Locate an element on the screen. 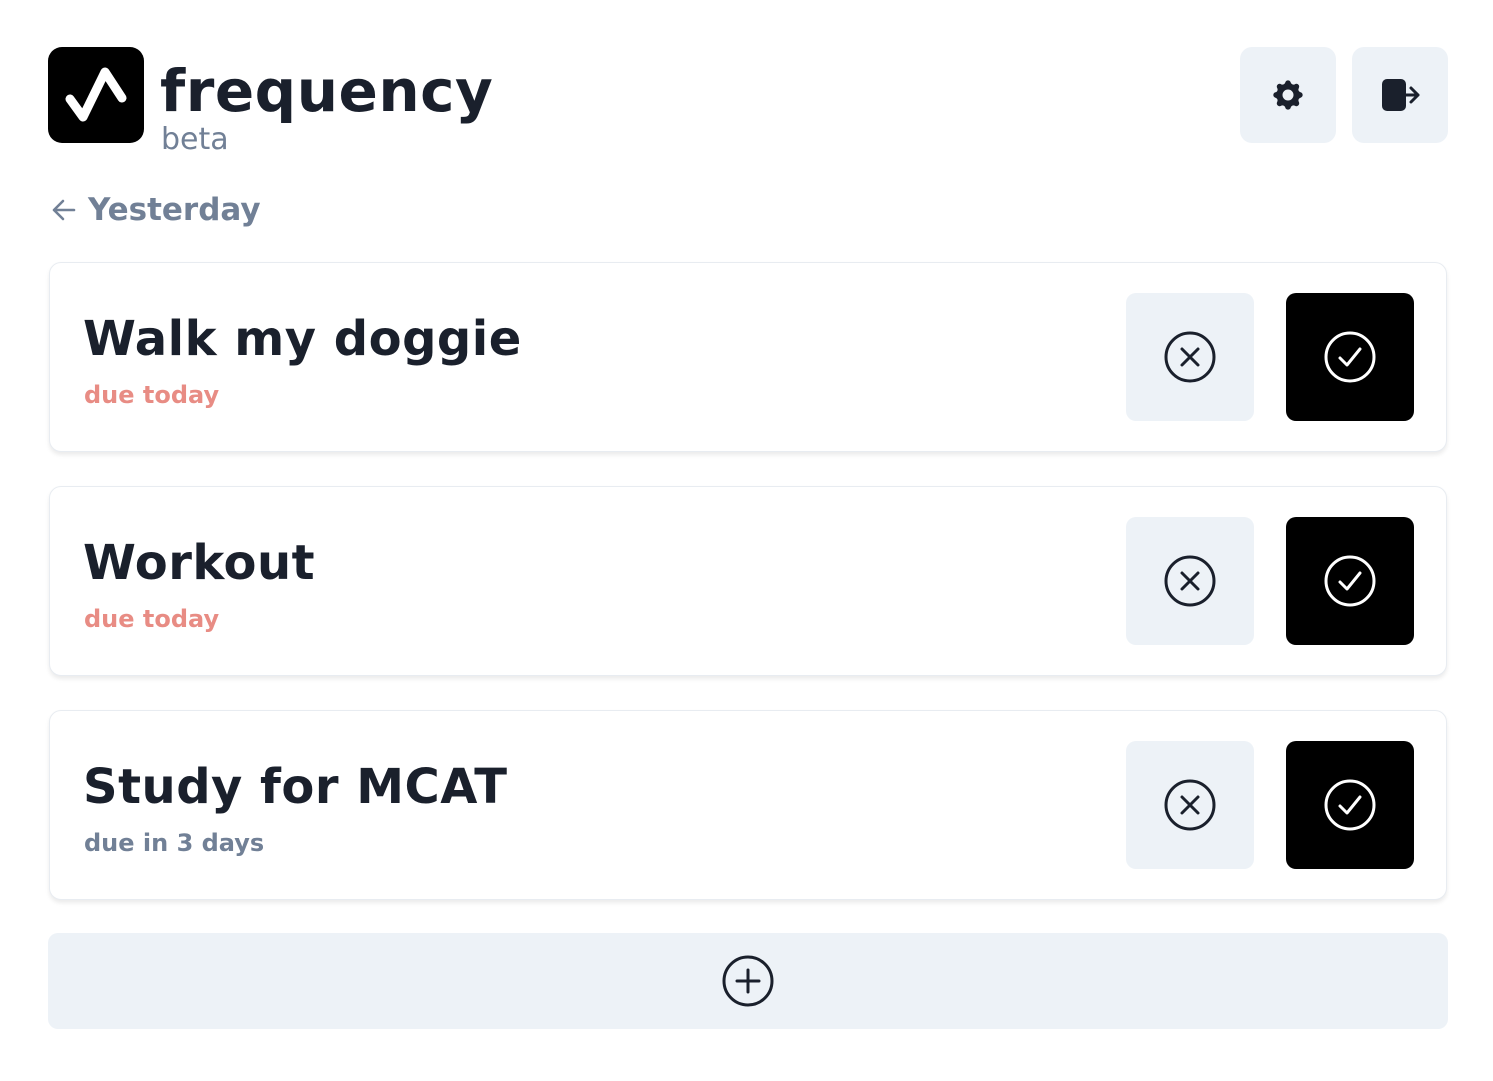 This screenshot has width=1493, height=1081. add-task-button is located at coordinates (748, 981).